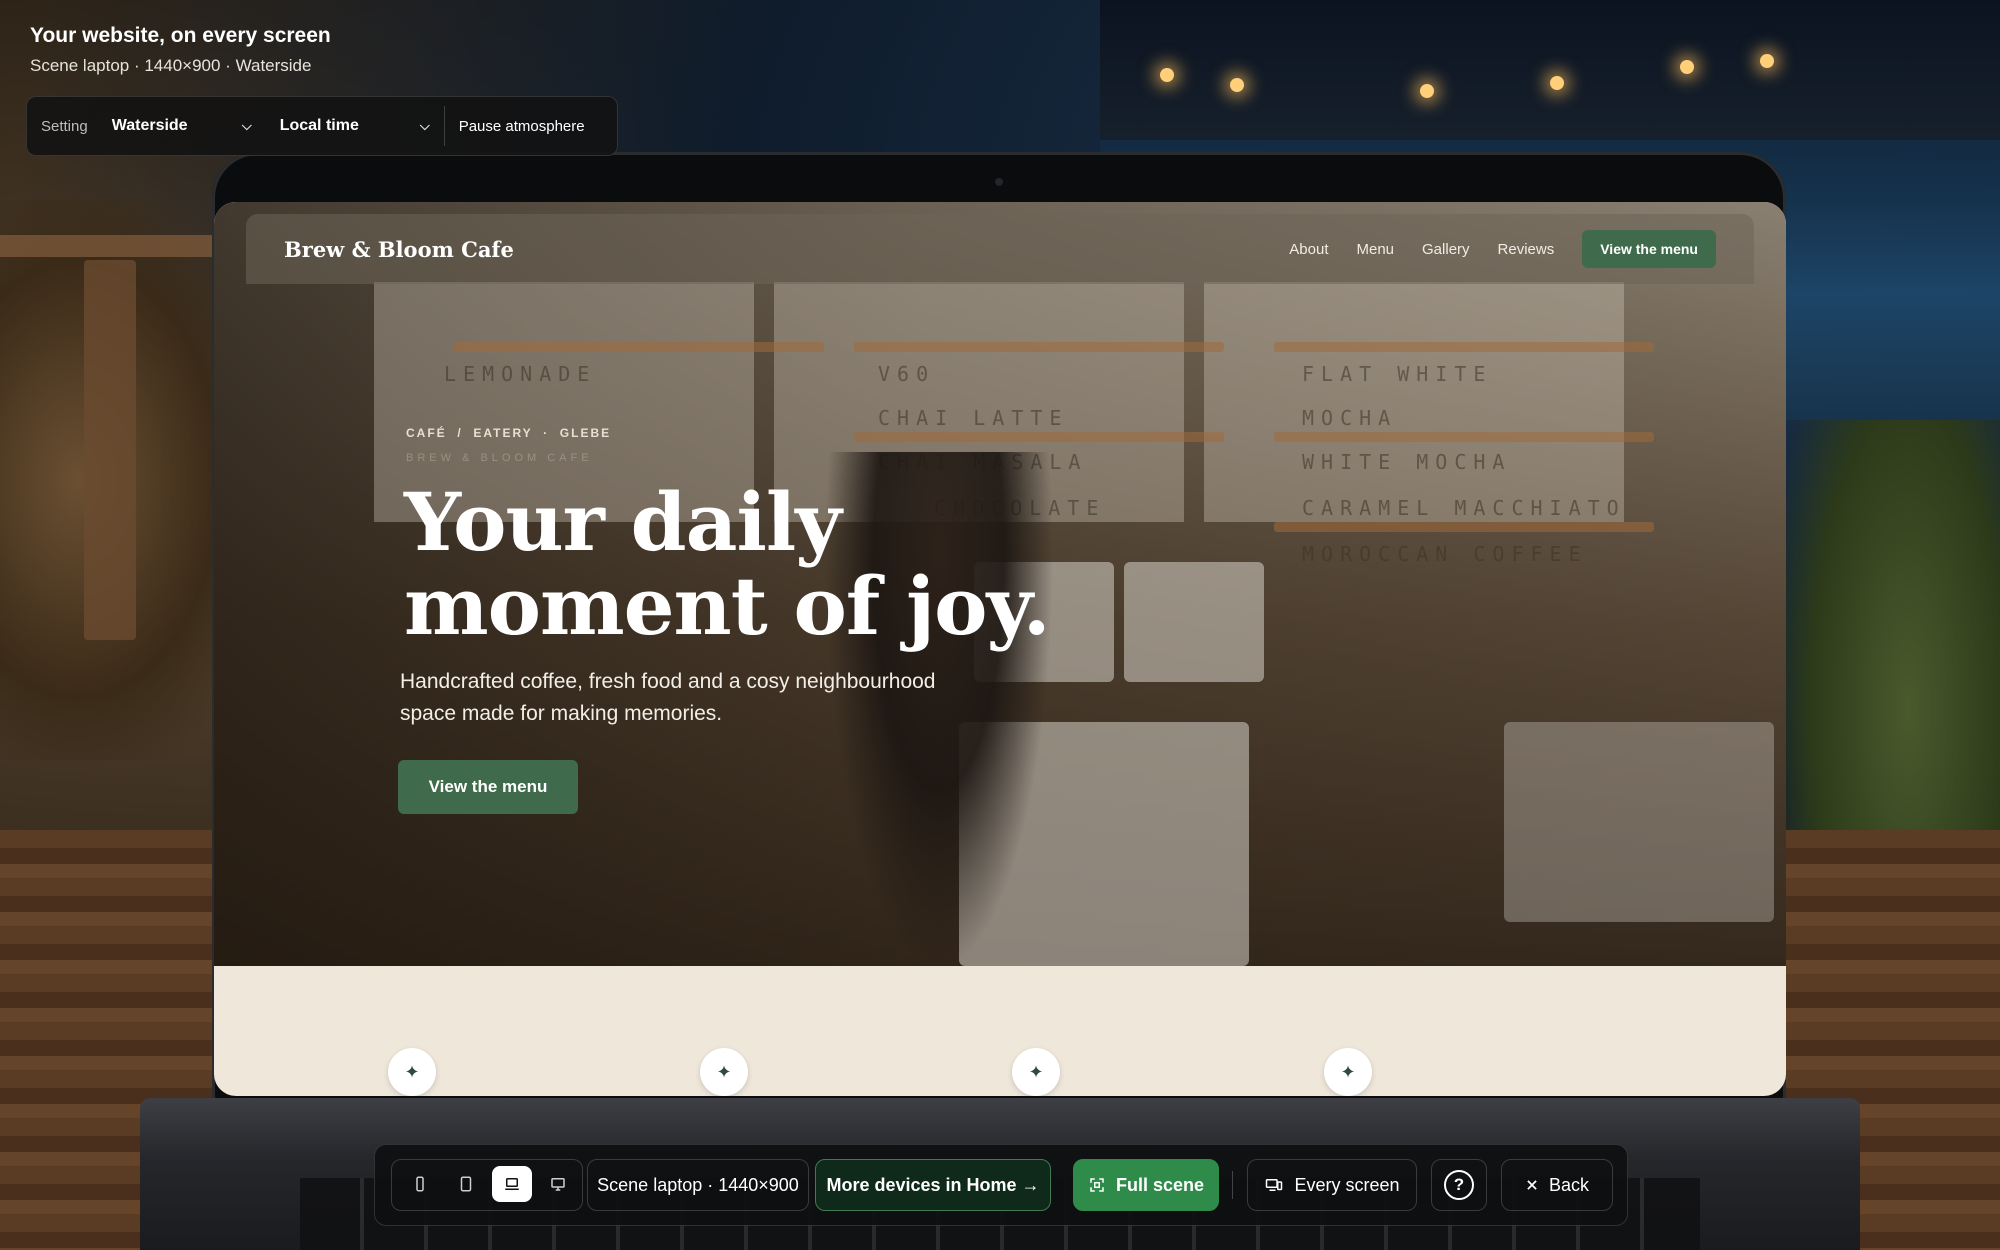  I want to click on pause-atmosphere-button: Pause atmosphere, so click(522, 126).